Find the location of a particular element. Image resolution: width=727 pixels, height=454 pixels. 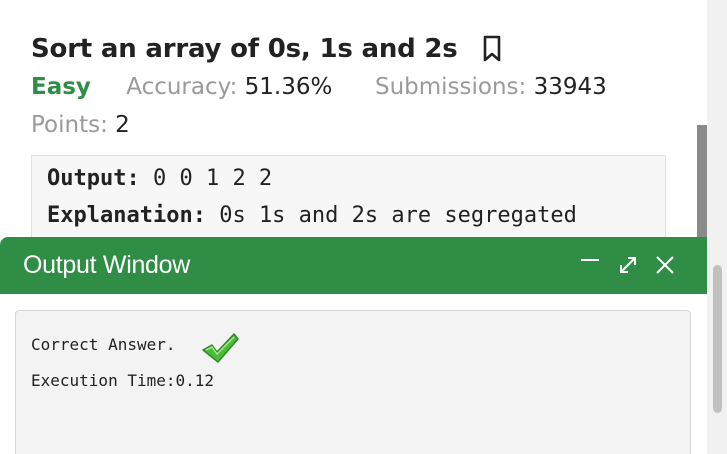

bookmark-icon is located at coordinates (492, 49).